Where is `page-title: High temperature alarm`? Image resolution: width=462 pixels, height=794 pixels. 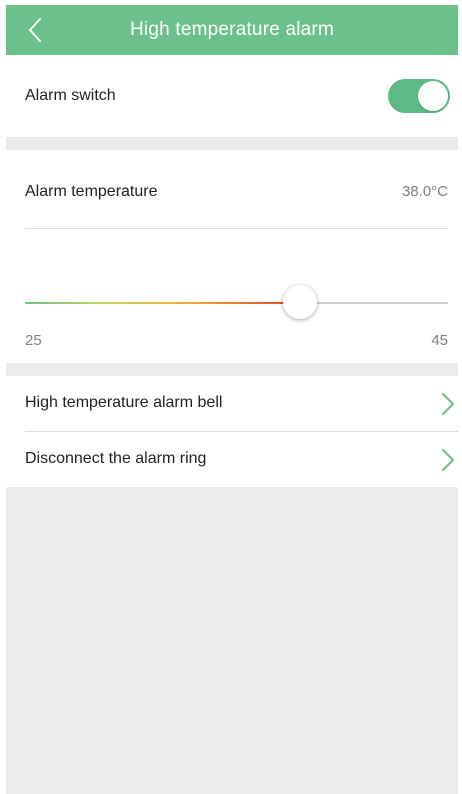 page-title: High temperature alarm is located at coordinates (232, 29).